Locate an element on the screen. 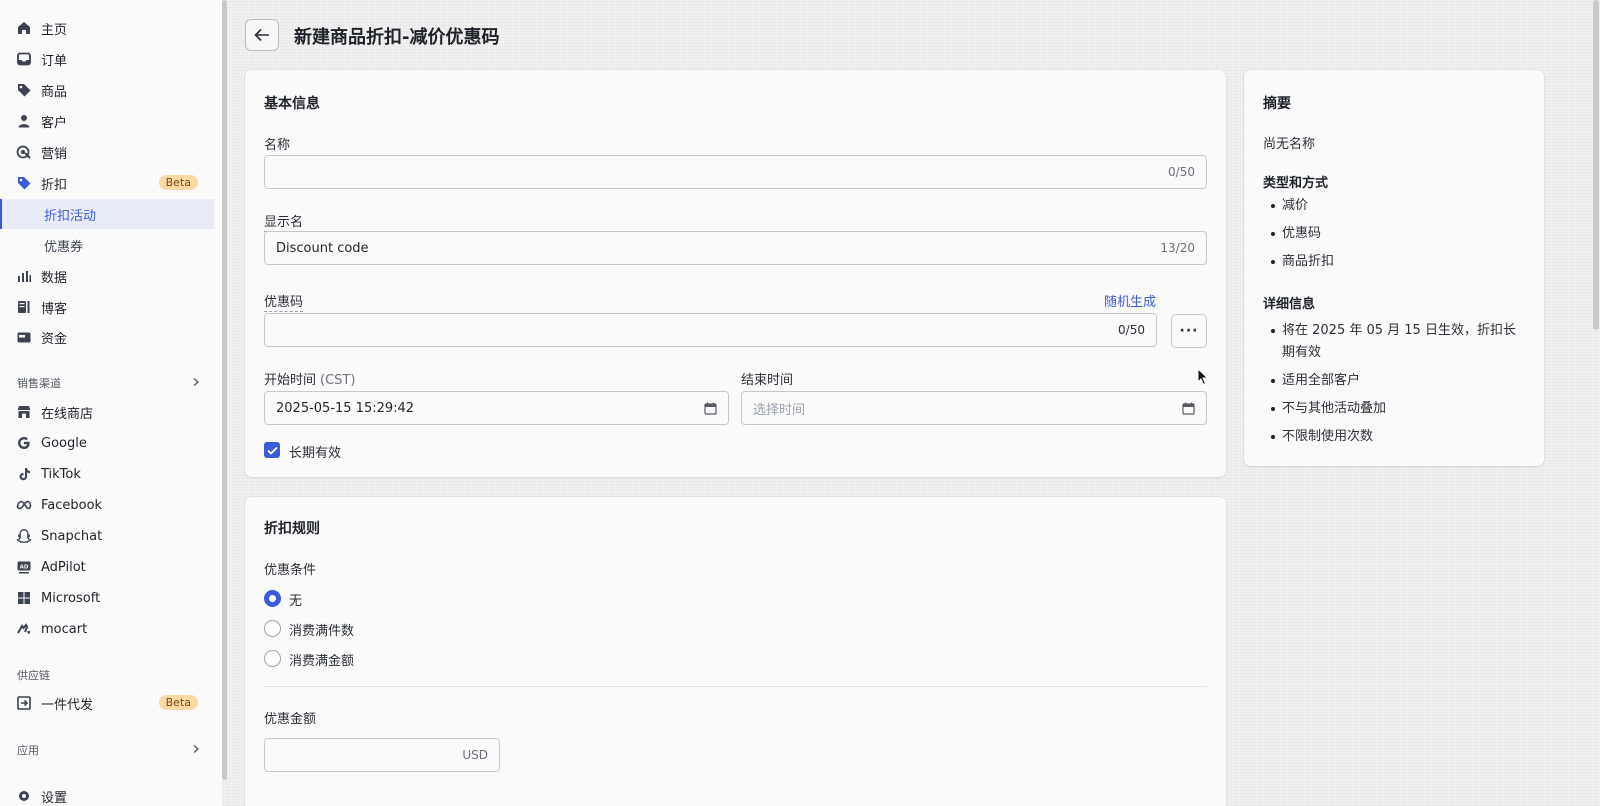 The height and width of the screenshot is (806, 1600). list-item: 将在 2025 年 05 月 15 日生效，折扣长期有效 is located at coordinates (1396, 342).